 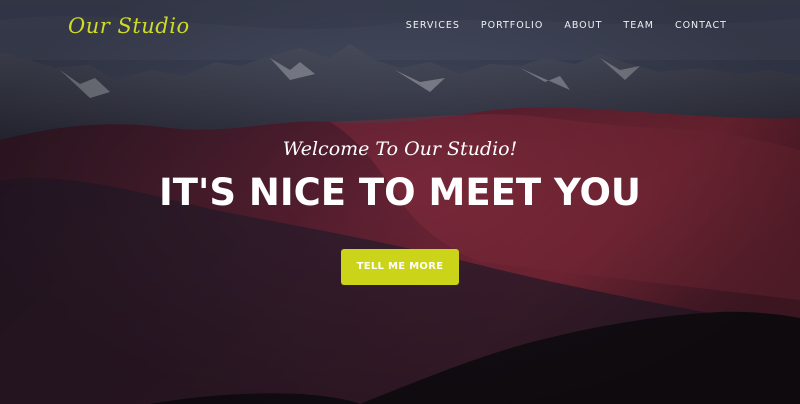 What do you see at coordinates (583, 25) in the screenshot?
I see `nav-item-about: ABOUT` at bounding box center [583, 25].